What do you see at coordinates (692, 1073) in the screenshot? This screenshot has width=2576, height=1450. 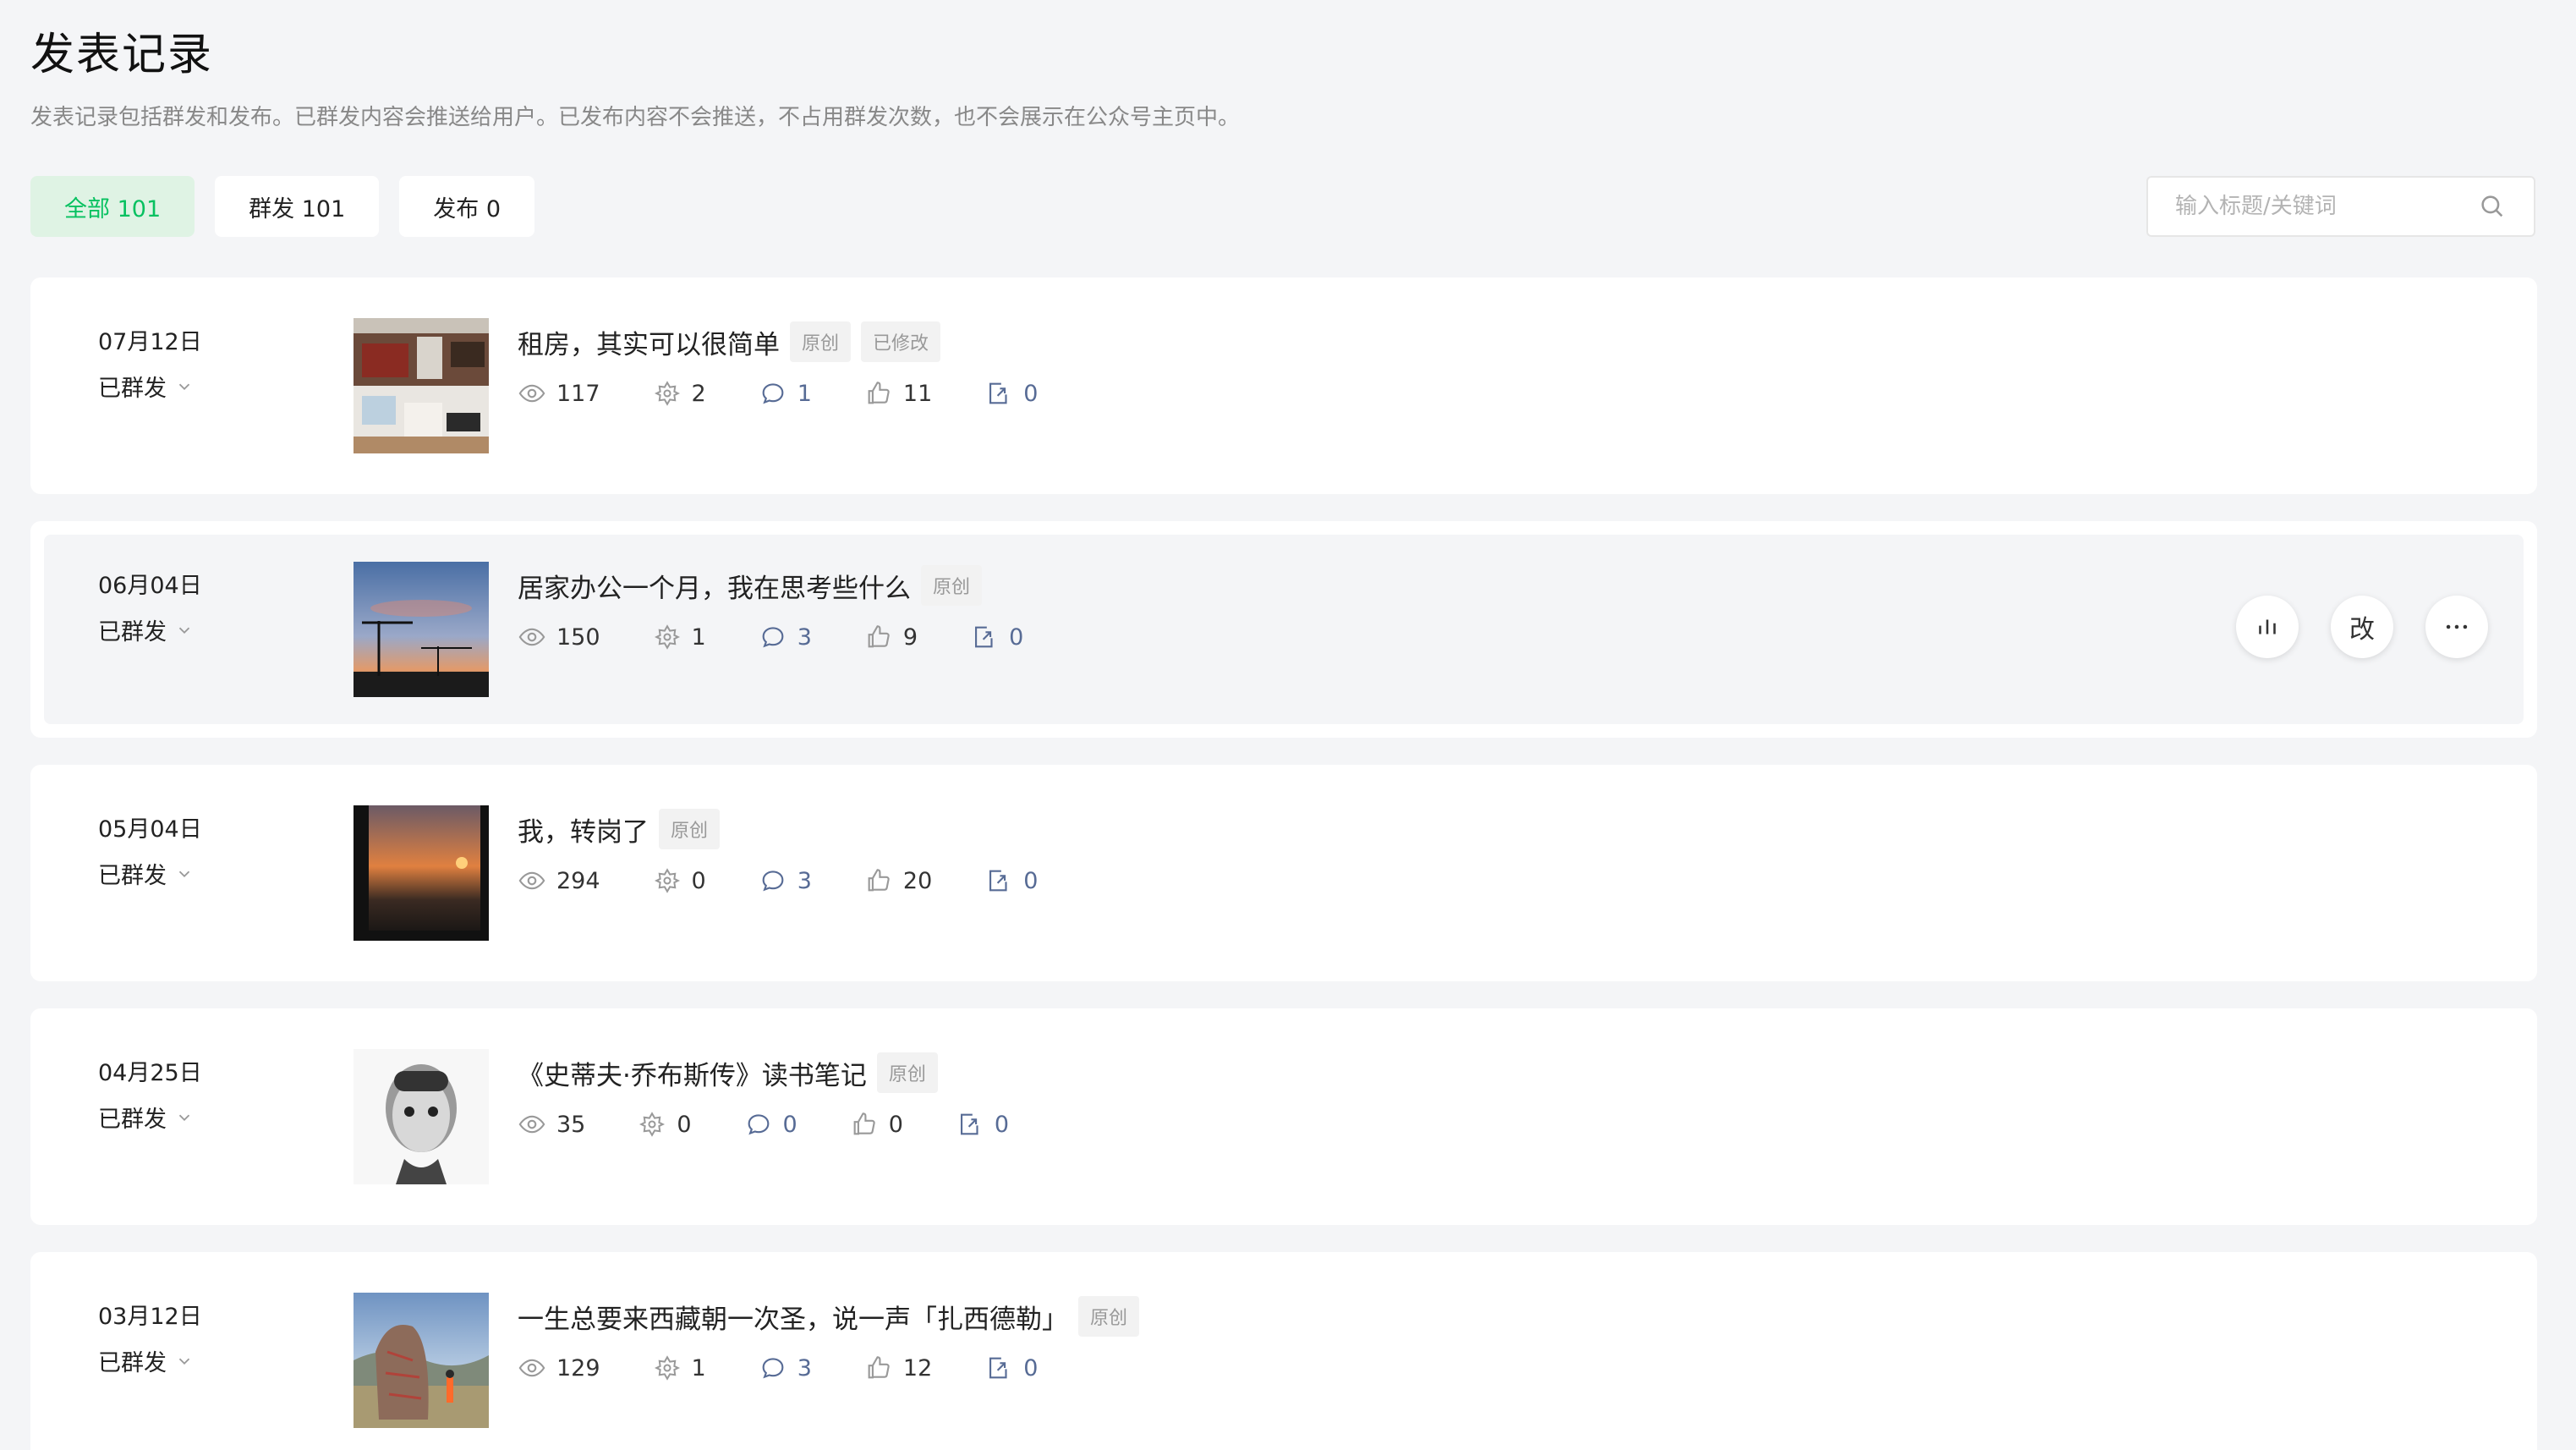 I see `article-title: 《史蒂夫·乔布斯传》读书笔记` at bounding box center [692, 1073].